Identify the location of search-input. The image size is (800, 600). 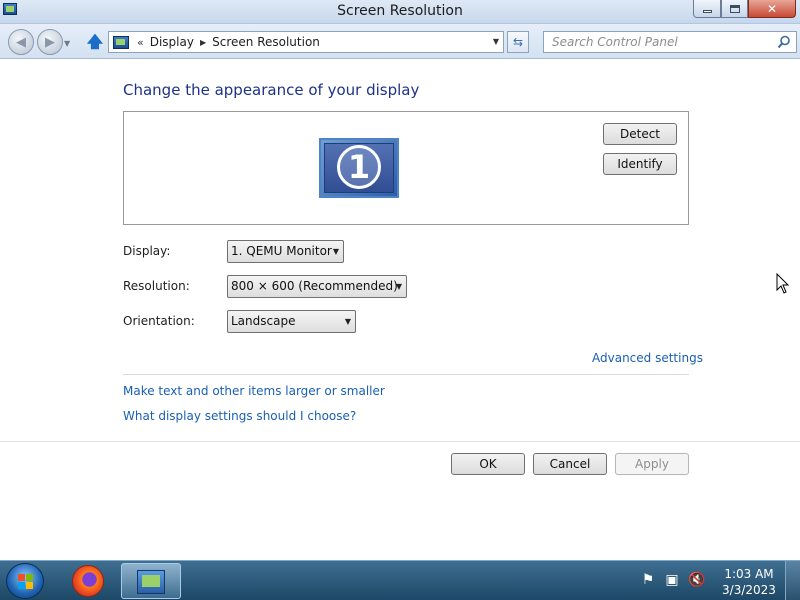
(654, 42).